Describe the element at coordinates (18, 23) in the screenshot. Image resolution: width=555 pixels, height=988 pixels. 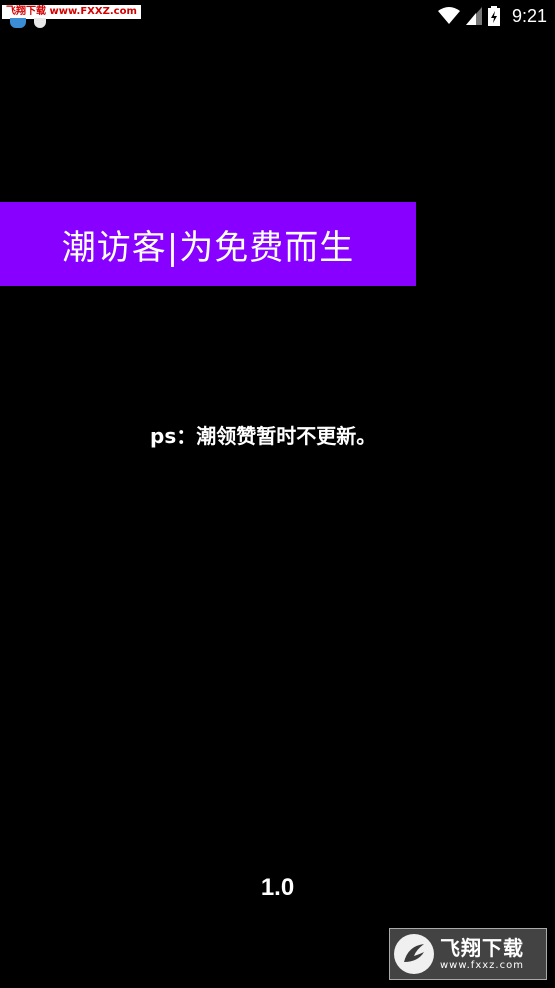
I see `notification-app-icon` at that location.